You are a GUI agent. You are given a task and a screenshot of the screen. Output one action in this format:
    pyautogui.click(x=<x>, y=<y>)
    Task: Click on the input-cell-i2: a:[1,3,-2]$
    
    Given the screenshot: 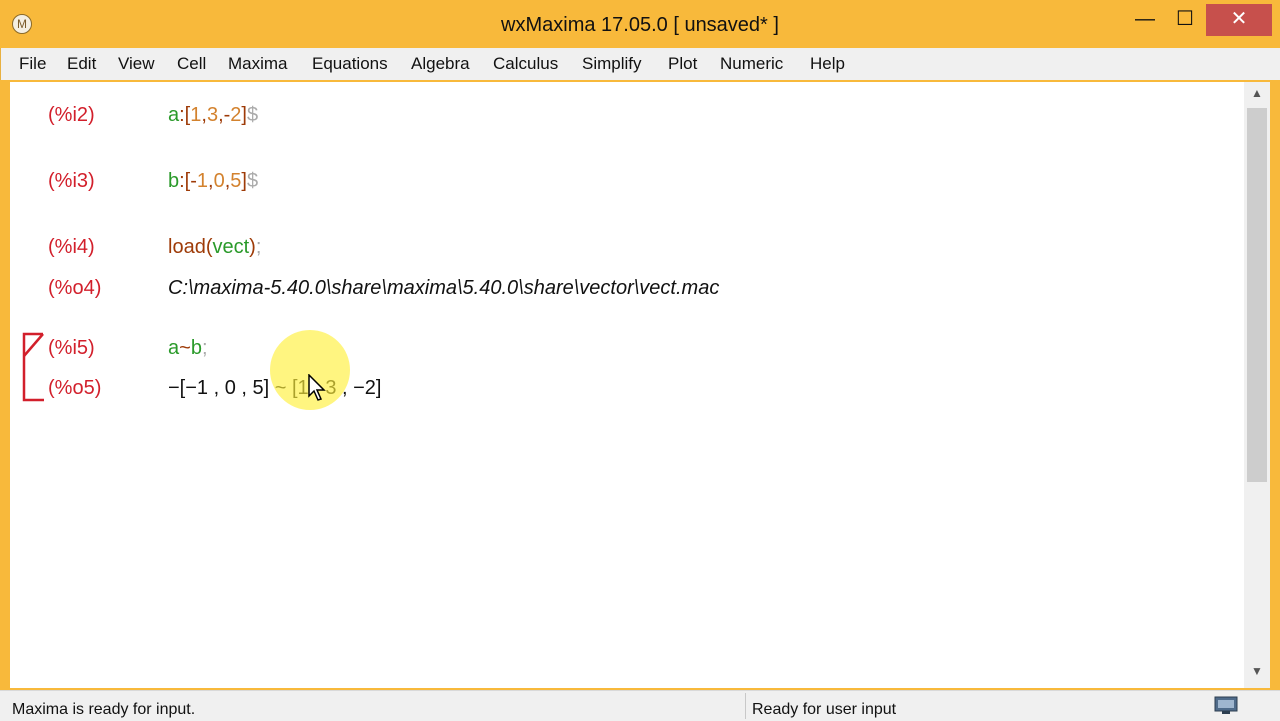 What is the action you would take?
    pyautogui.click(x=213, y=115)
    